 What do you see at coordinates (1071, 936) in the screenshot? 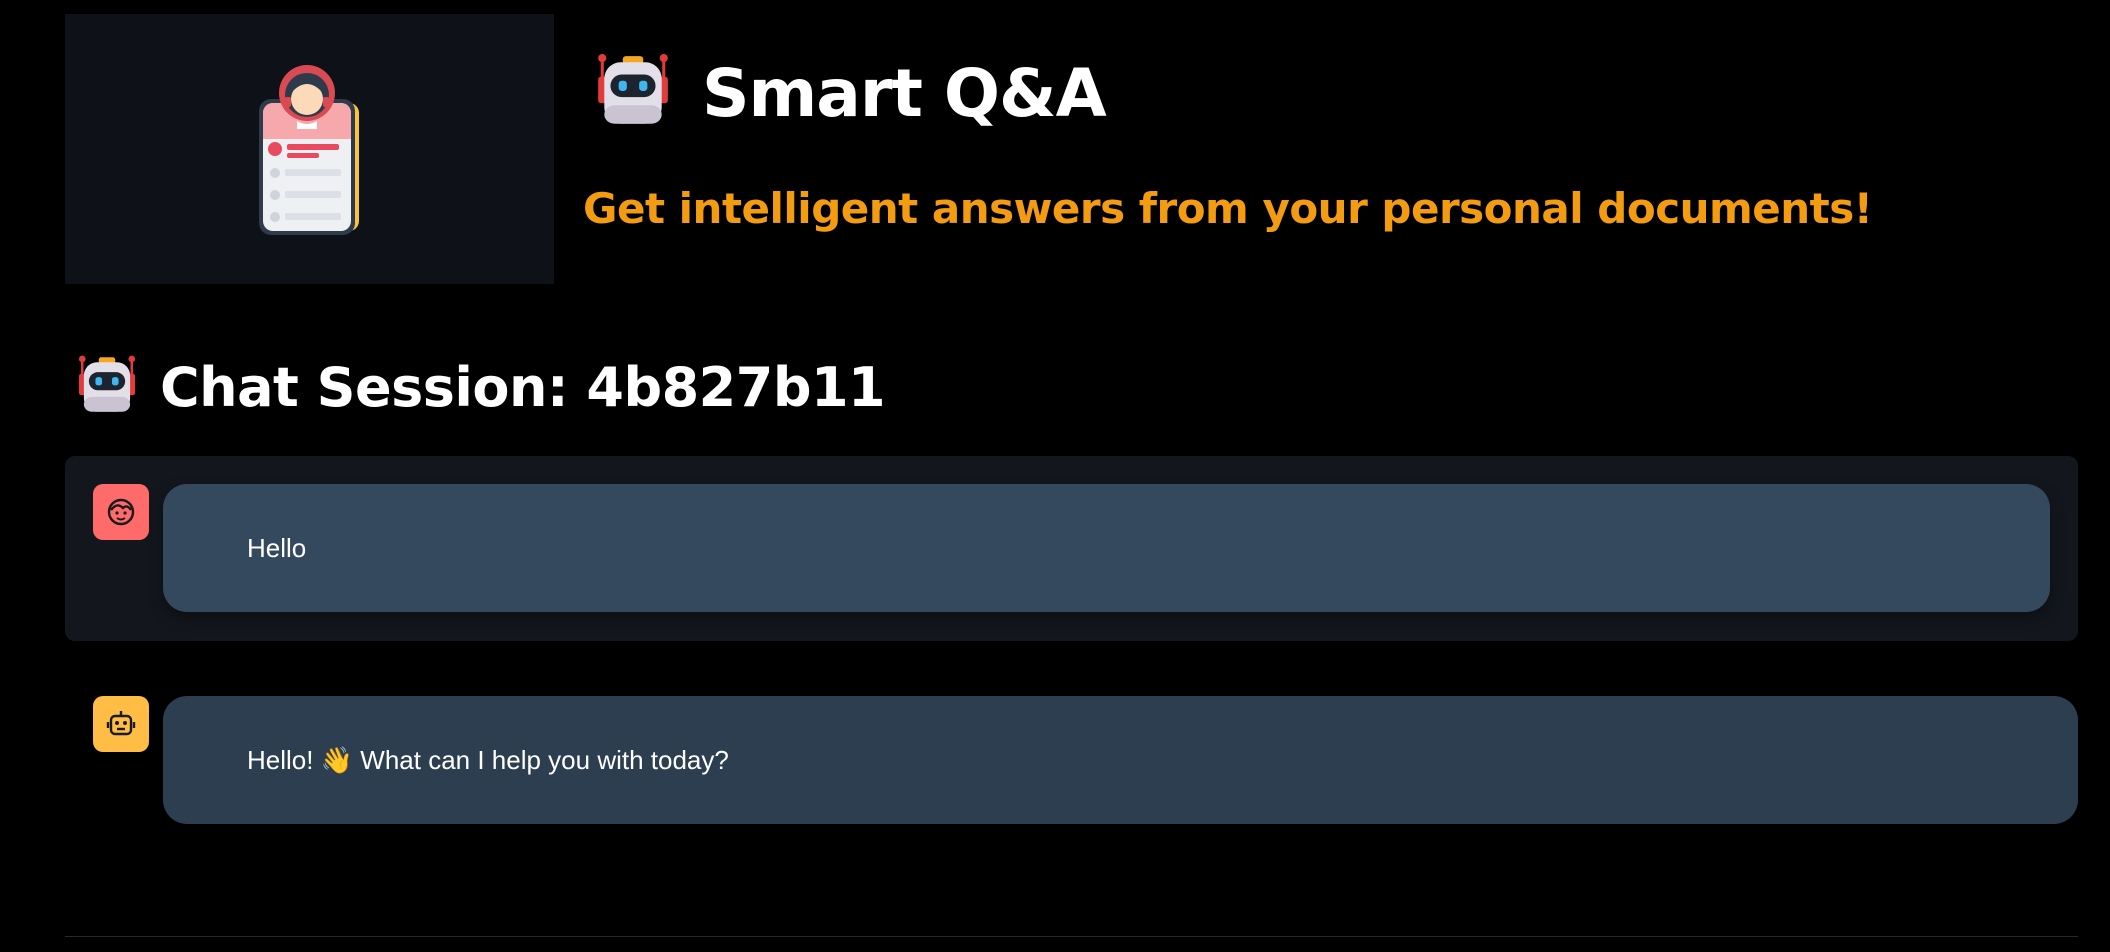
I see `divider` at bounding box center [1071, 936].